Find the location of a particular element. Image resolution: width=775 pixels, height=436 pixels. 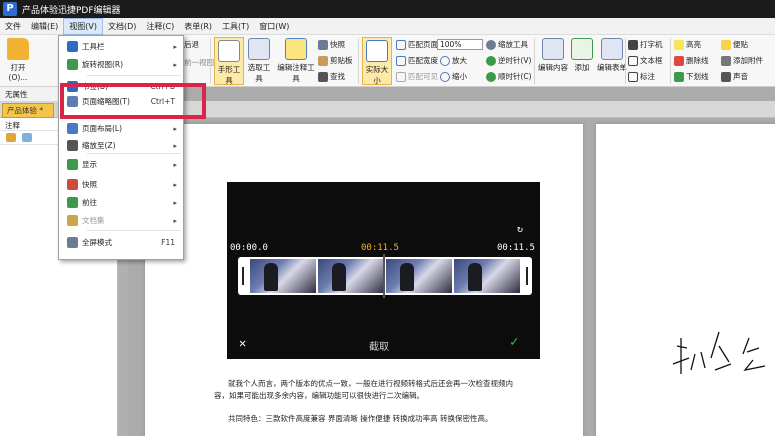

view-menu-item: 文档集 ▸ is located at coordinates (121, 220).